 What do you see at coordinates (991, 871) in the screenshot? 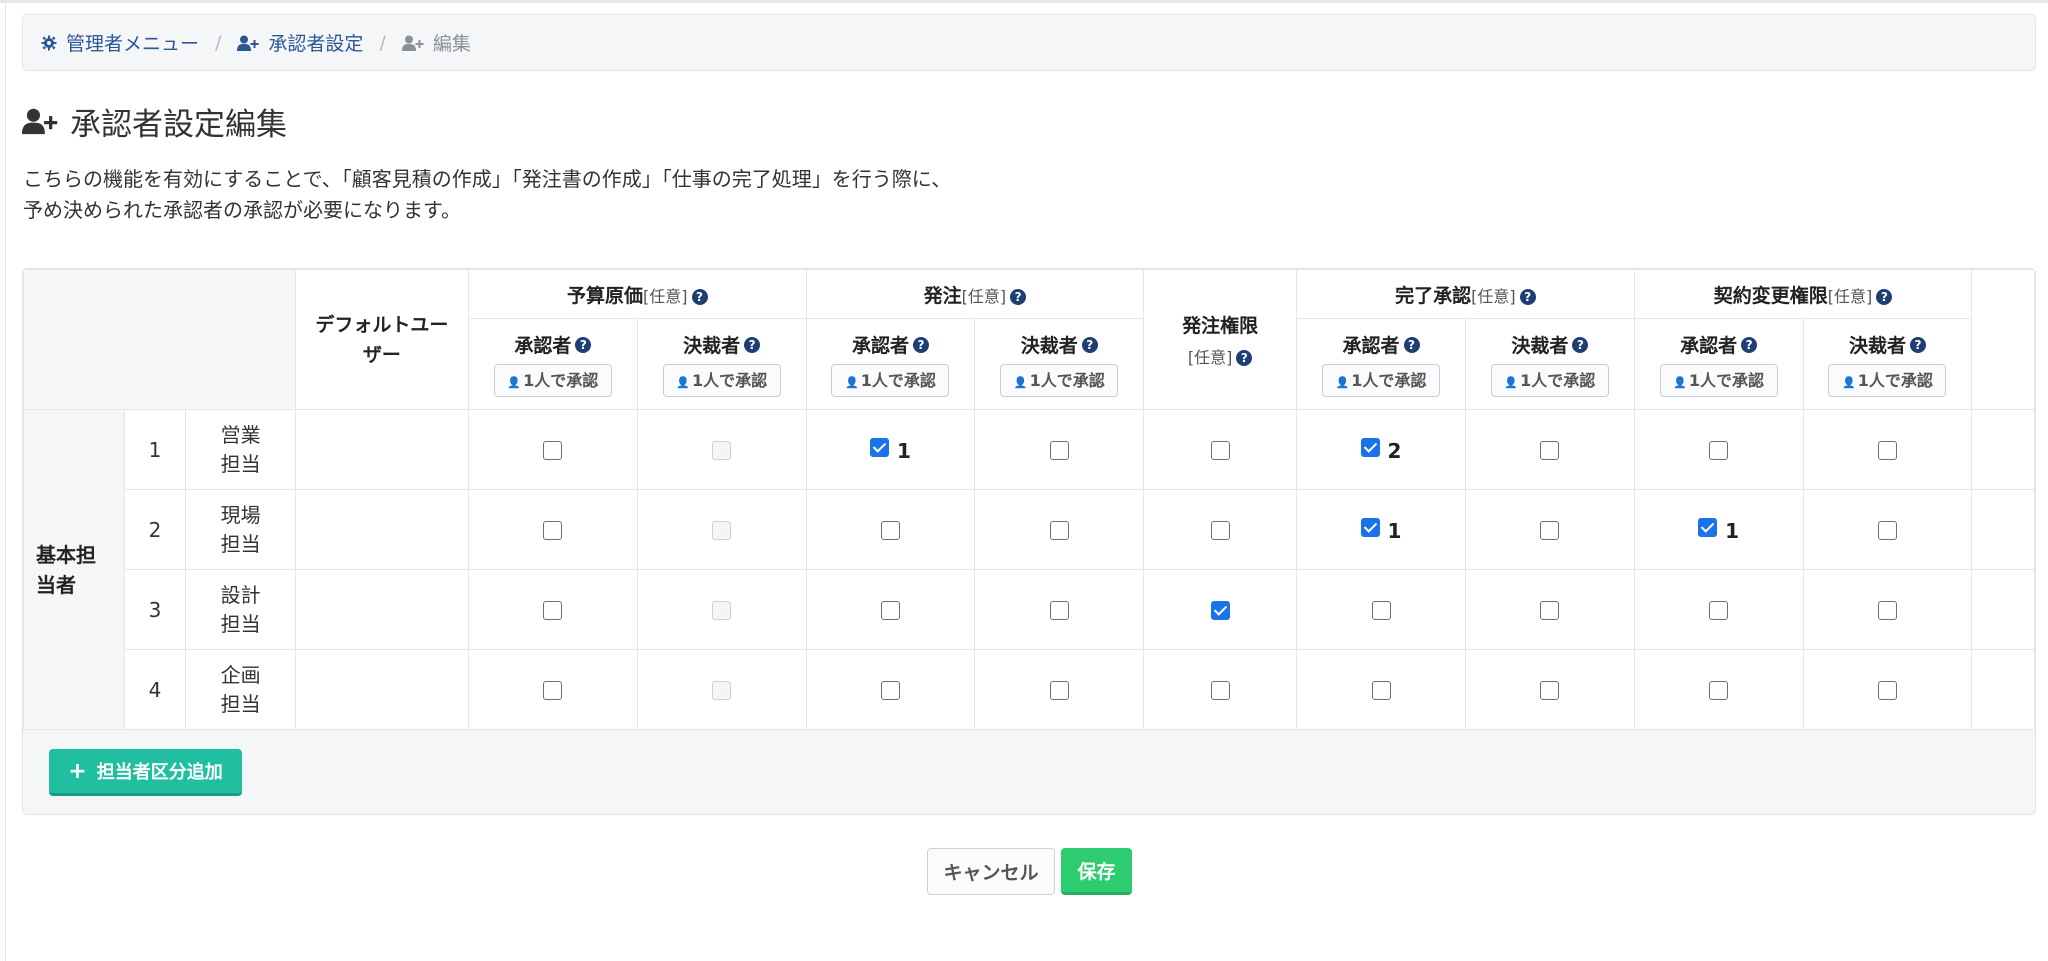
I see `cancel-button: キャンセル` at bounding box center [991, 871].